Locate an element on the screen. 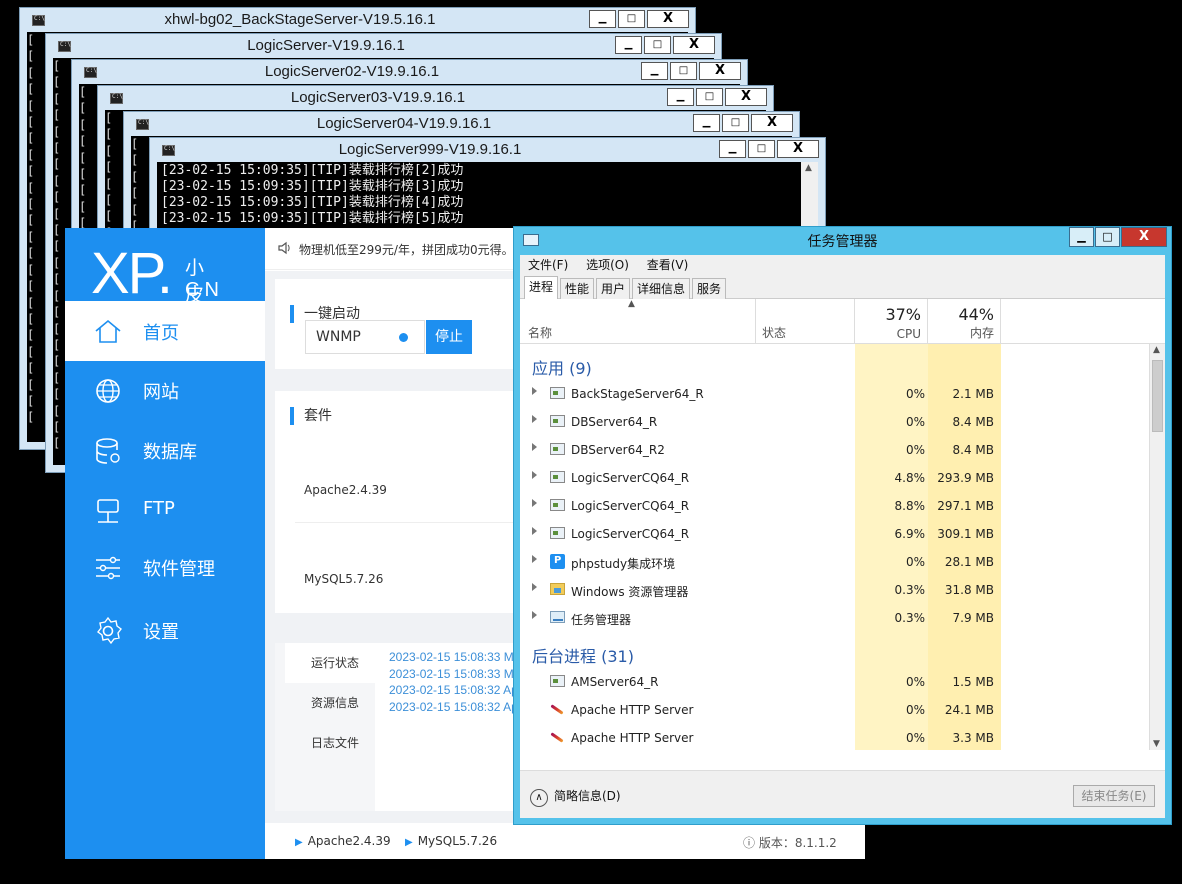 Image resolution: width=1182 pixels, height=884 pixels. column-name: ▲ 名称 is located at coordinates (638, 321).